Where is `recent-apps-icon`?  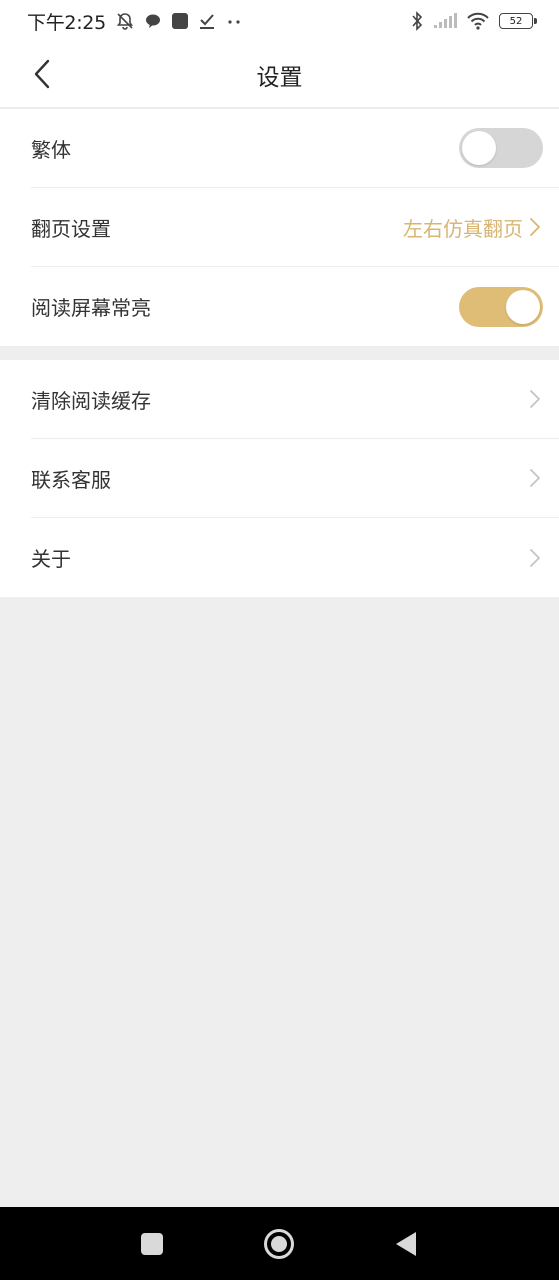 recent-apps-icon is located at coordinates (152, 1244).